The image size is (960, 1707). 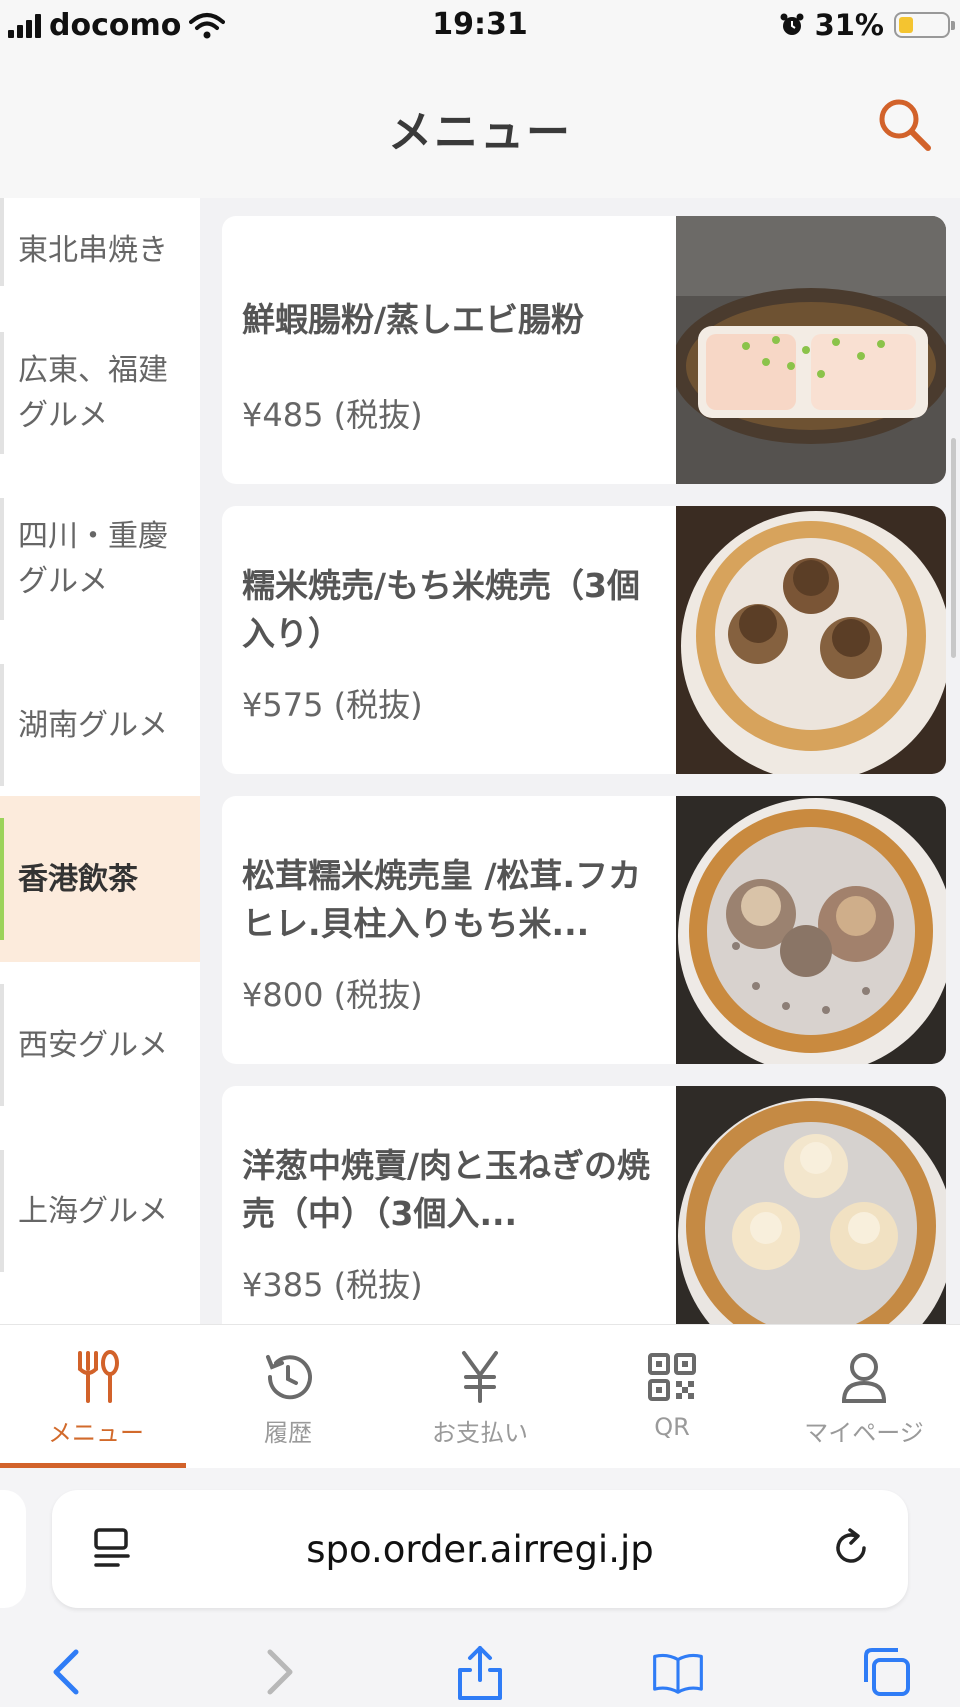 What do you see at coordinates (93, 725) in the screenshot?
I see `category-label: 湖南グルメ` at bounding box center [93, 725].